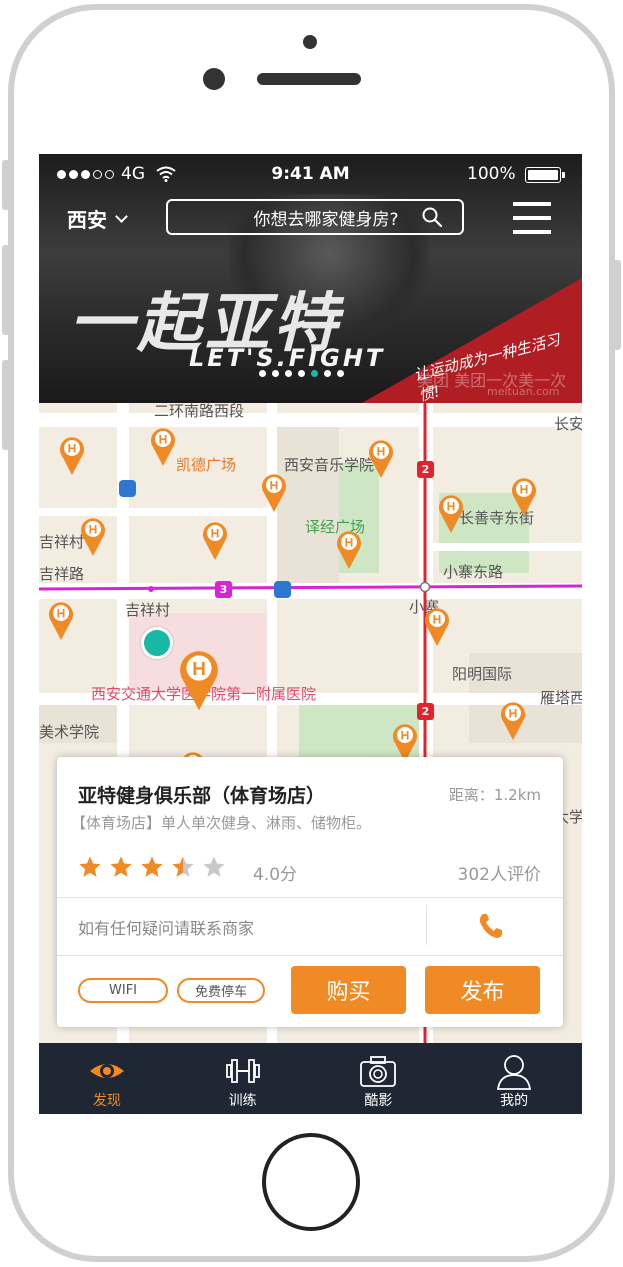 The image size is (623, 1267). What do you see at coordinates (494, 795) in the screenshot?
I see `gym-distance: 距离：1.2km` at bounding box center [494, 795].